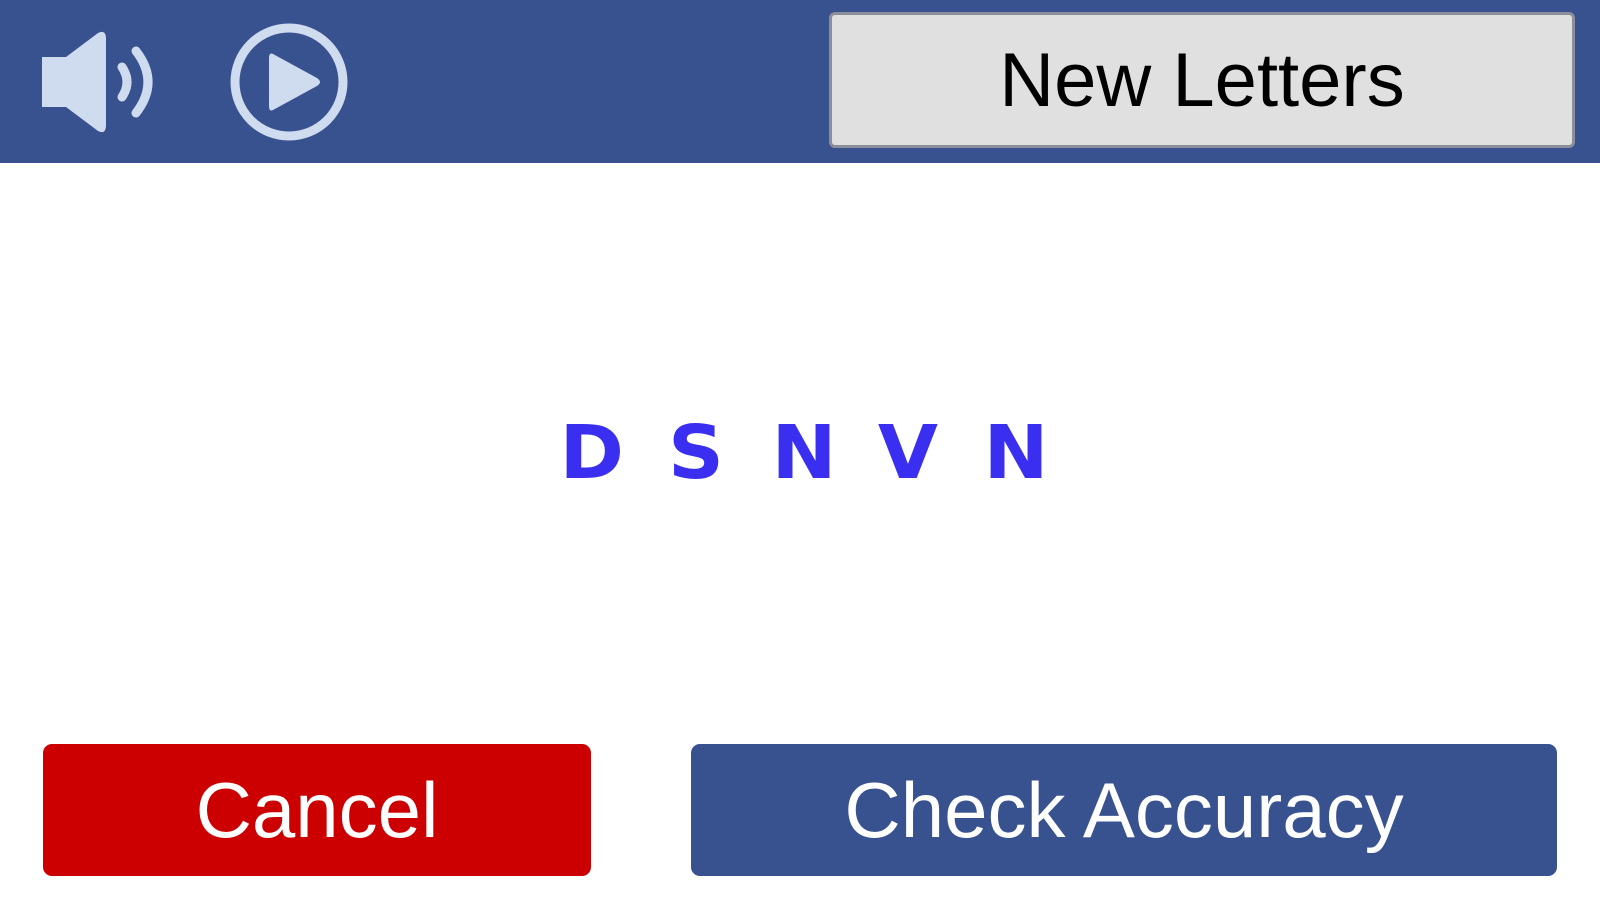 The height and width of the screenshot is (902, 1600). I want to click on check-accuracy-label: Check Accuracy, so click(1124, 809).